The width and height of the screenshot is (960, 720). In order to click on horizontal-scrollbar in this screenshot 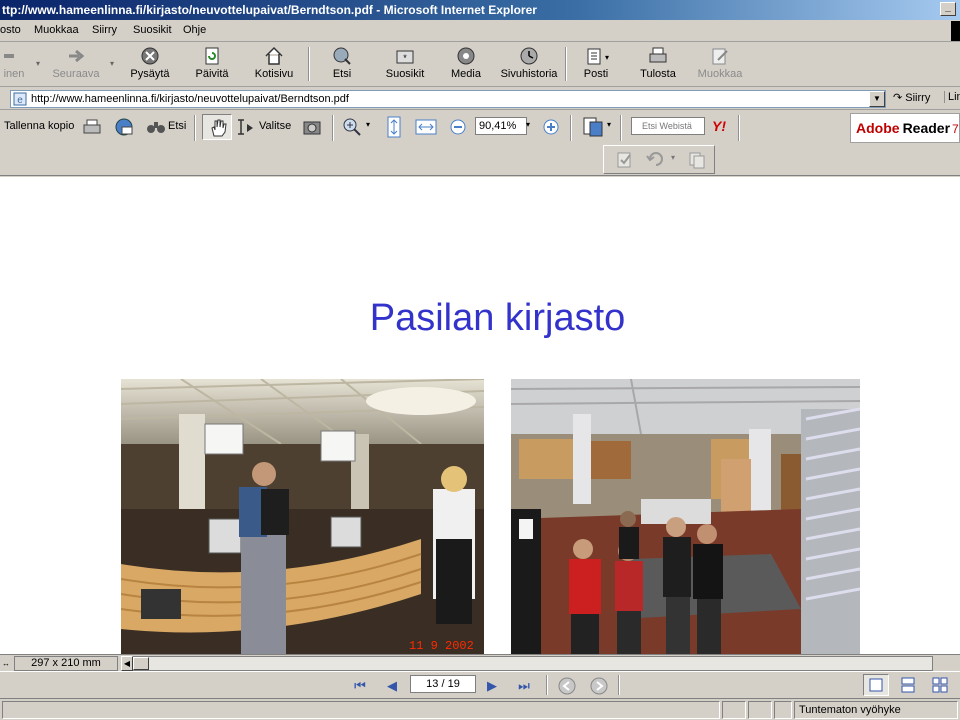, I will do `click(527, 663)`.